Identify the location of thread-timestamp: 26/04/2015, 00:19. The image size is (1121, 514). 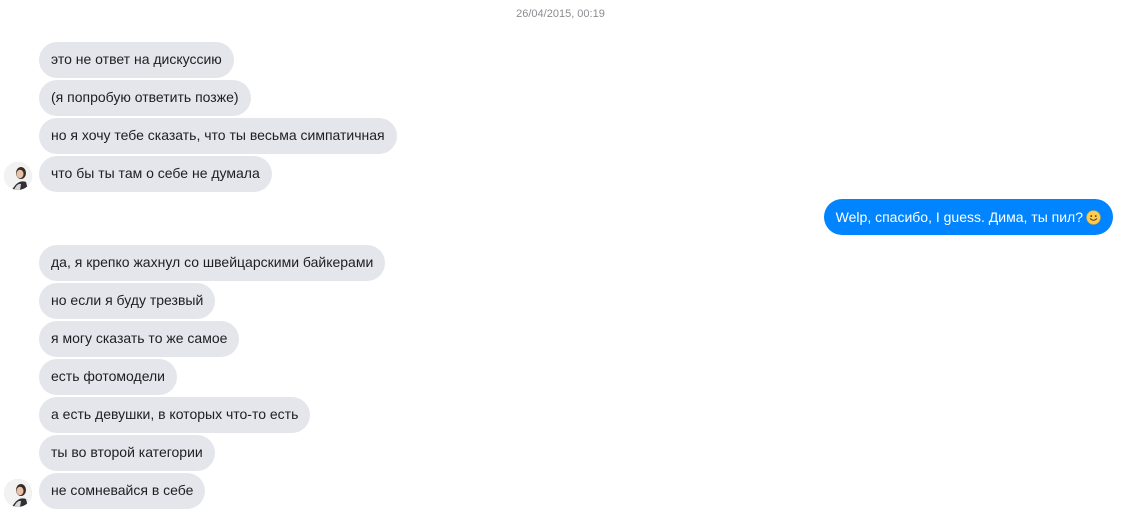
(560, 14).